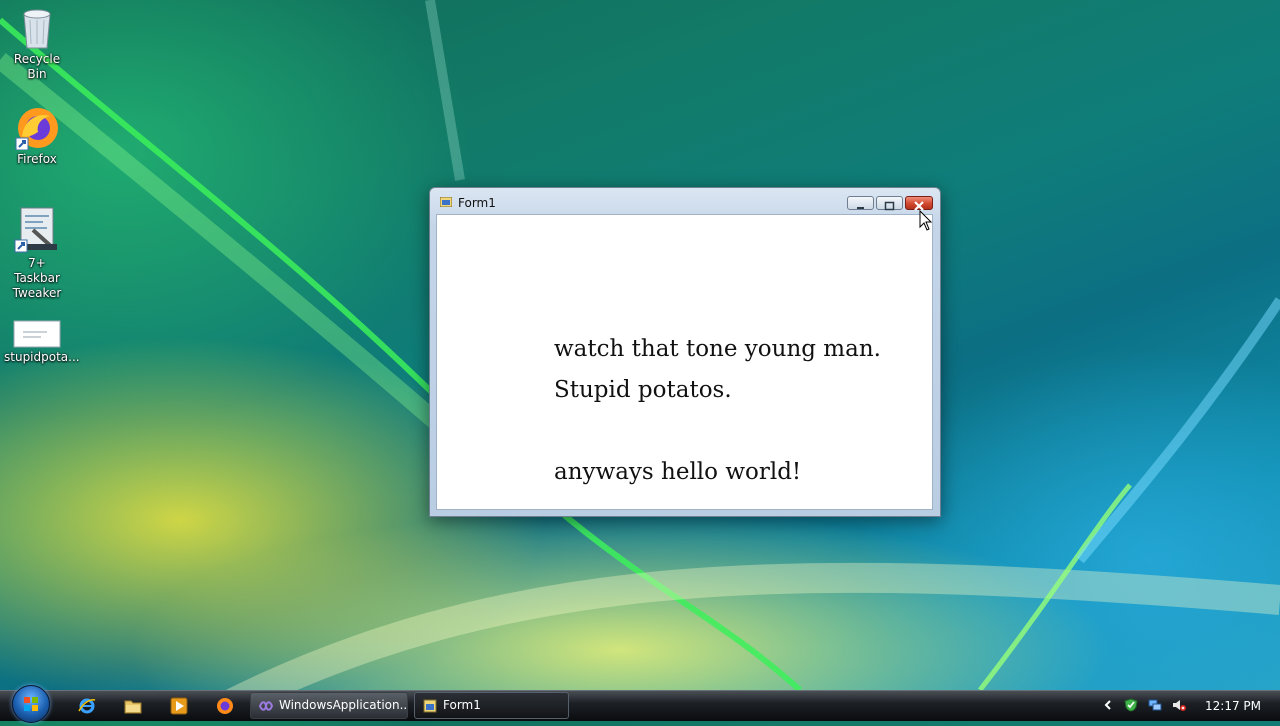  What do you see at coordinates (87, 706) in the screenshot?
I see `internet-explorer-icon` at bounding box center [87, 706].